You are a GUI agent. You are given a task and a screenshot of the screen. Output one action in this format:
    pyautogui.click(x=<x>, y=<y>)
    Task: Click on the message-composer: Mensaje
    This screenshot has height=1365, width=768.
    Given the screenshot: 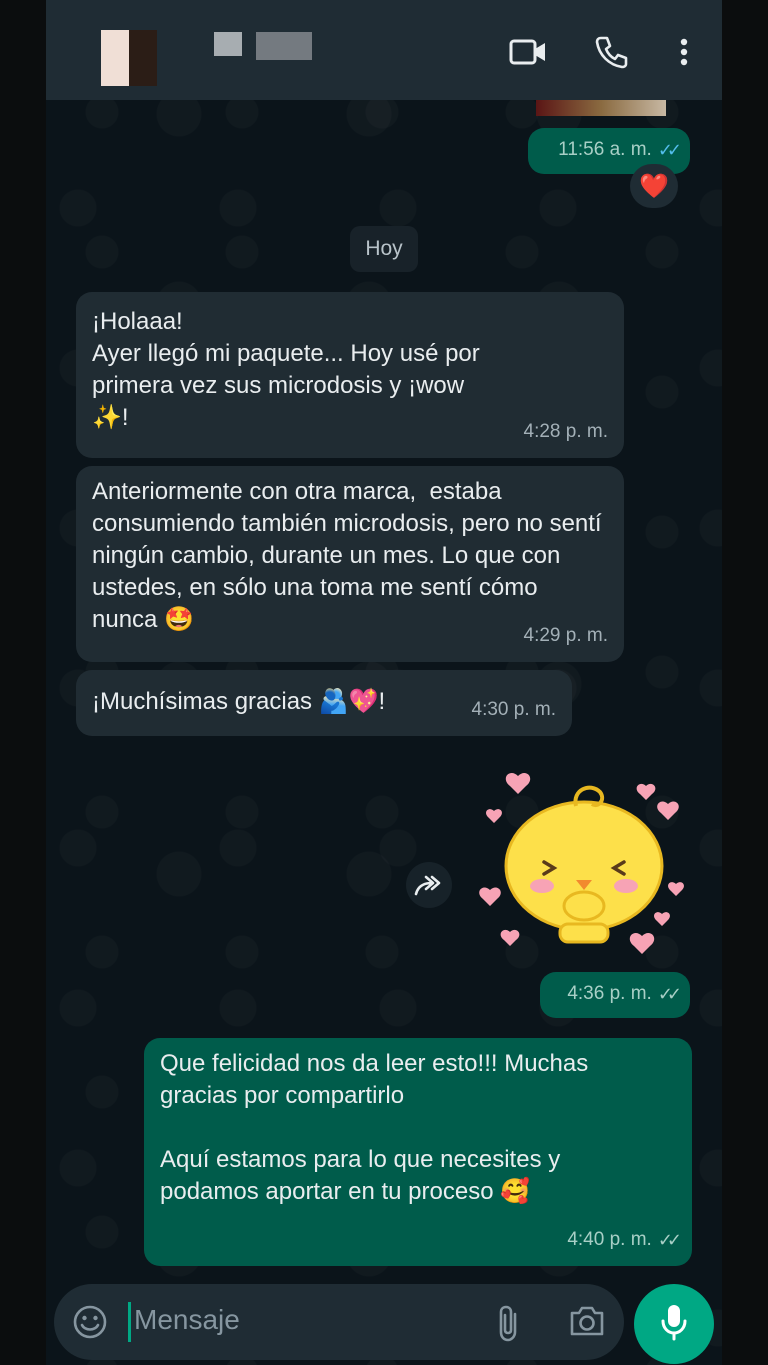 What is the action you would take?
    pyautogui.click(x=339, y=1322)
    